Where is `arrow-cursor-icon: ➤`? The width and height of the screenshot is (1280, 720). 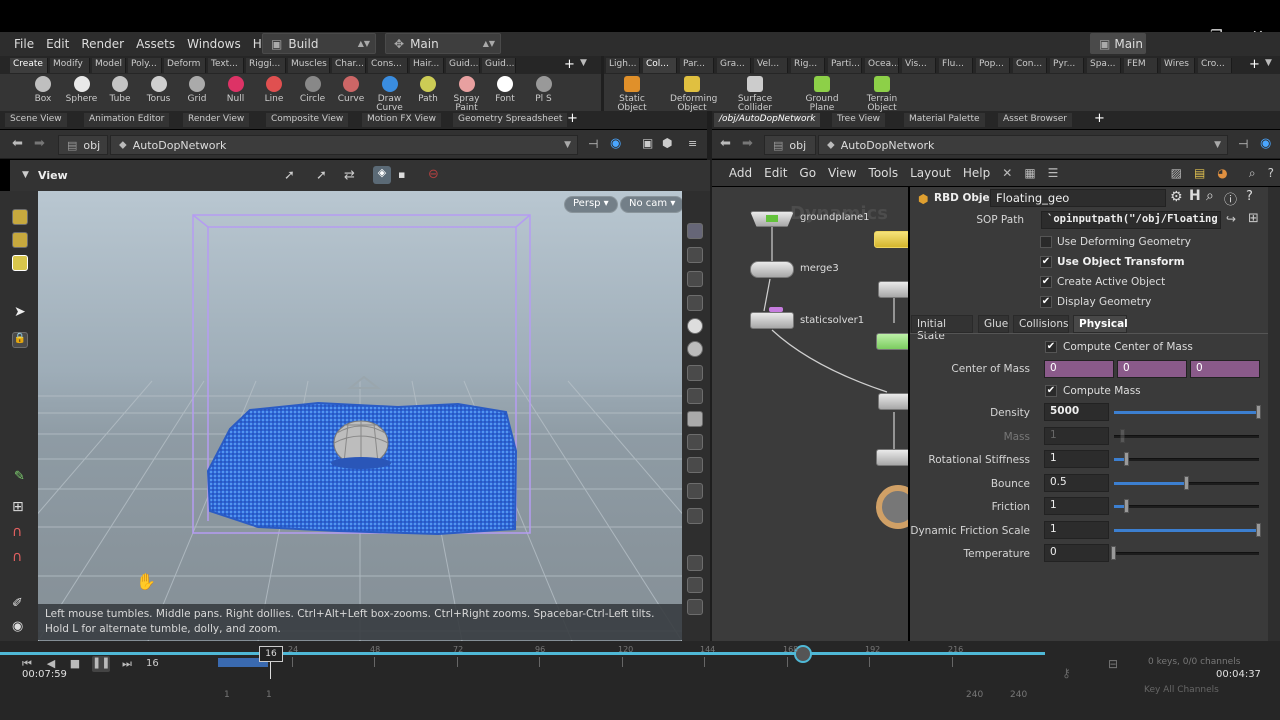
arrow-cursor-icon: ➤ is located at coordinates (20, 312).